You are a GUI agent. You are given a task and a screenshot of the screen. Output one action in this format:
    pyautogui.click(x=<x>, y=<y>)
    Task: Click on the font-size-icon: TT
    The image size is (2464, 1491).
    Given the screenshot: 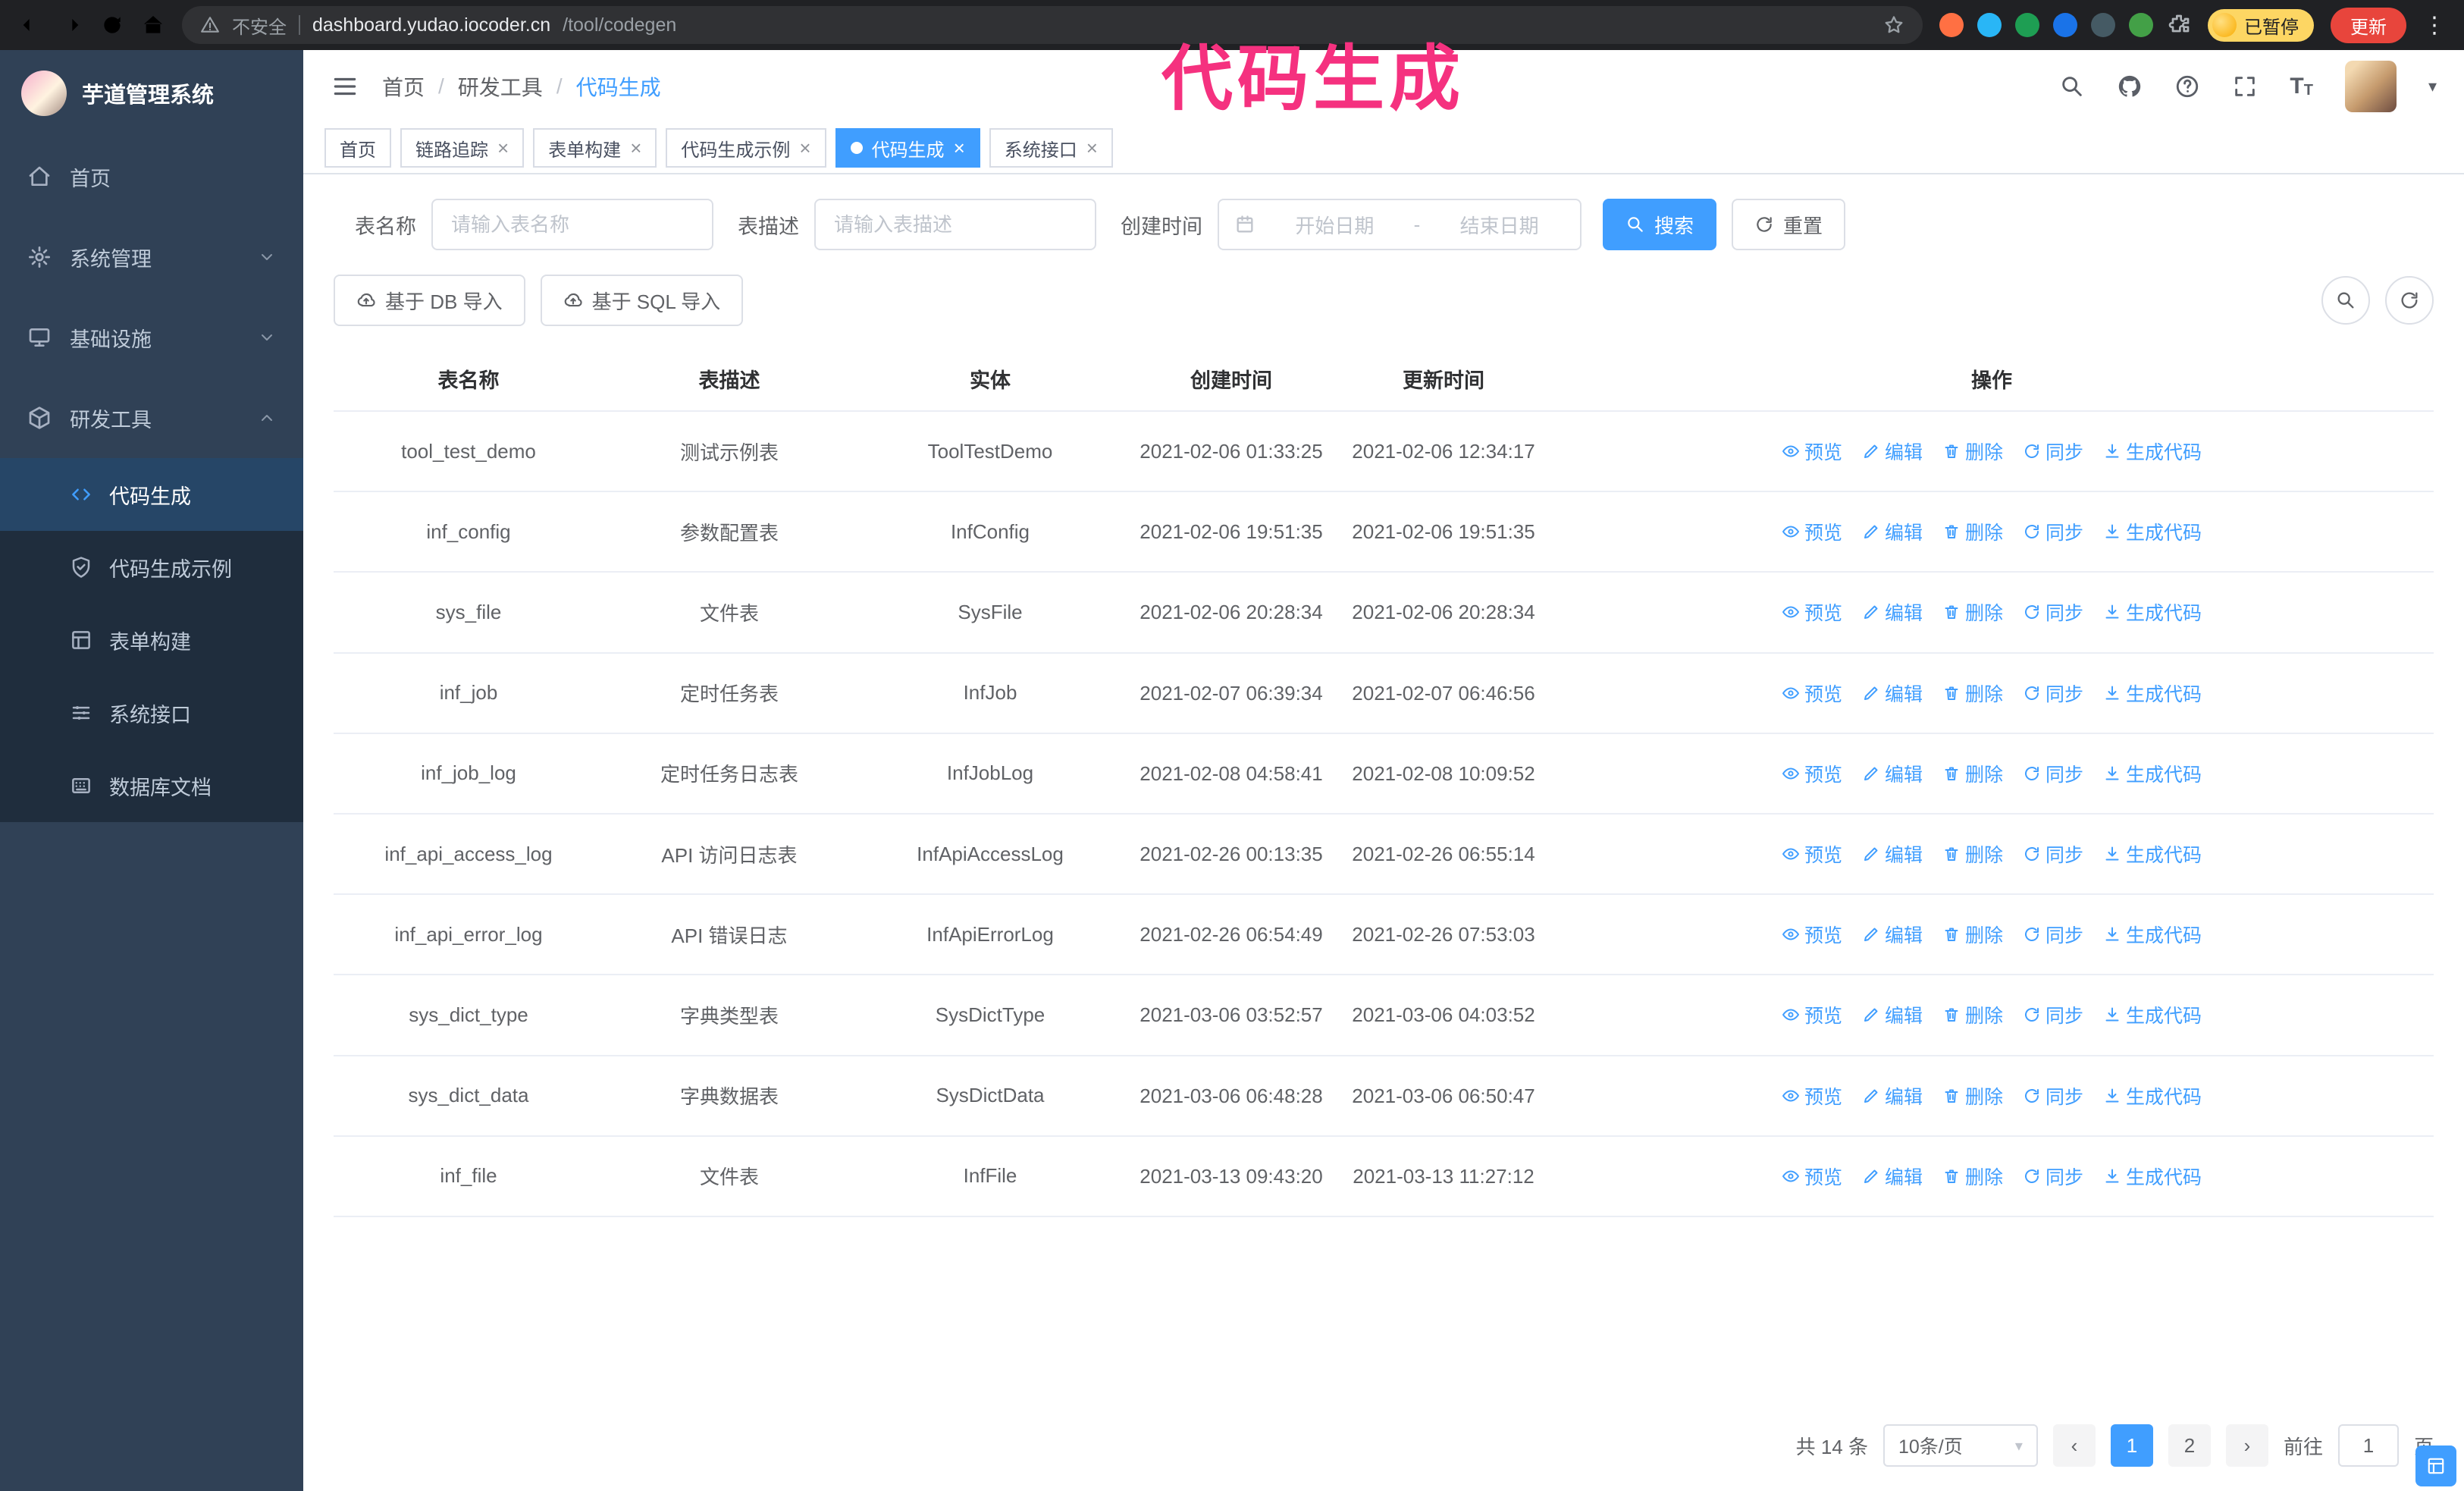 What is the action you would take?
    pyautogui.click(x=2301, y=87)
    